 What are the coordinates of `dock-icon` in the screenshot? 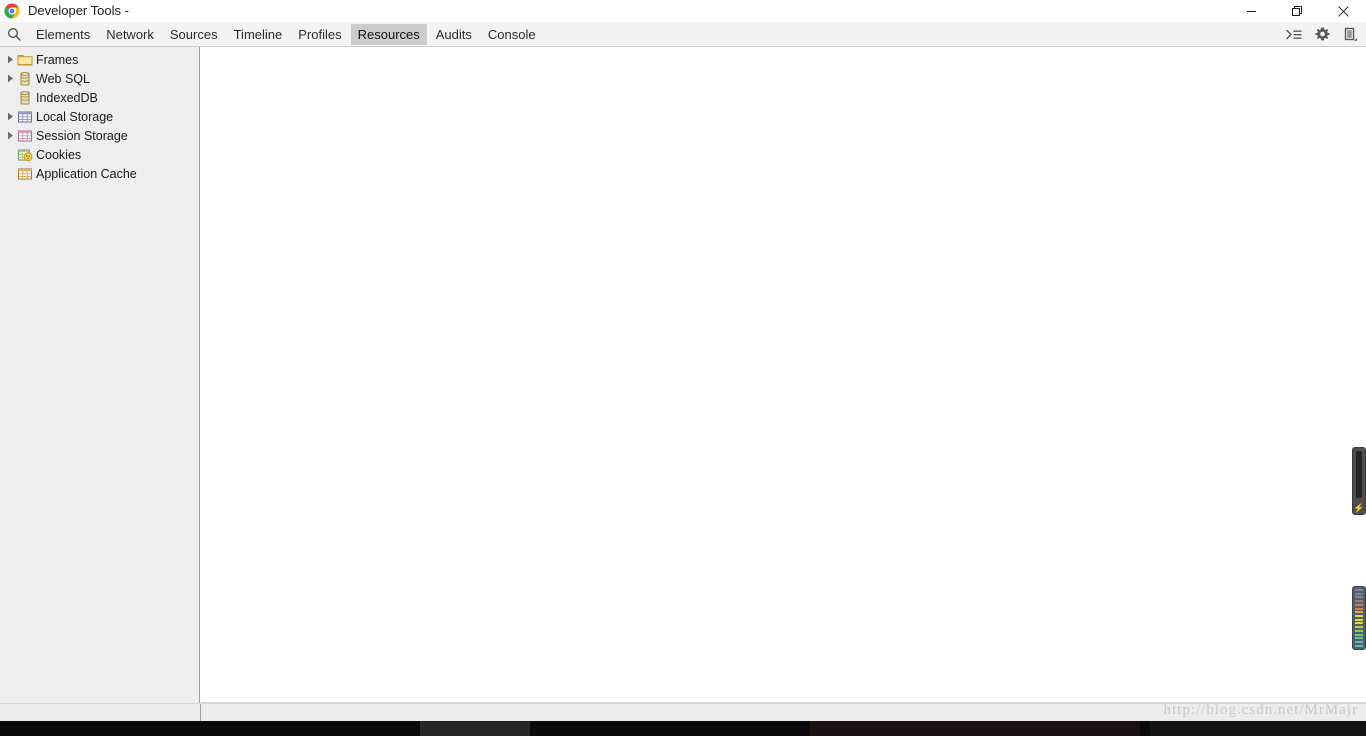 It's located at (1350, 35).